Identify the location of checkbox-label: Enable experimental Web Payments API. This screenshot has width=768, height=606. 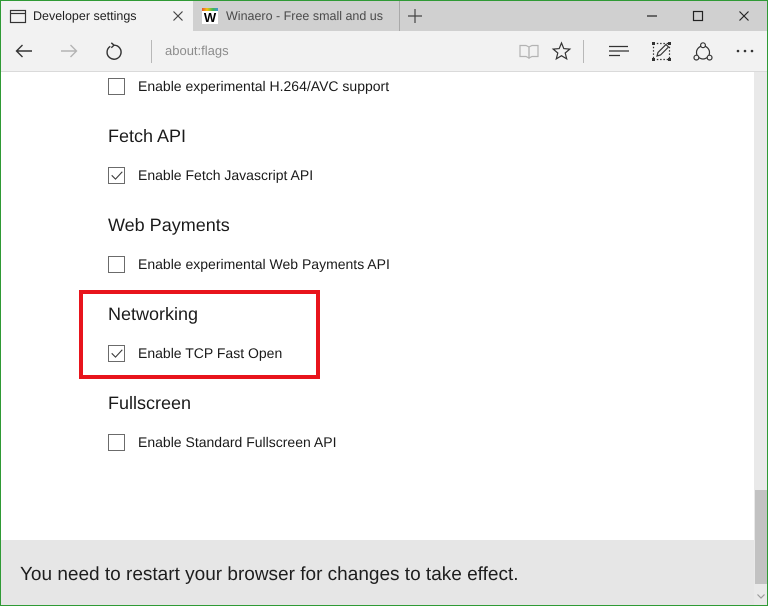
(264, 264).